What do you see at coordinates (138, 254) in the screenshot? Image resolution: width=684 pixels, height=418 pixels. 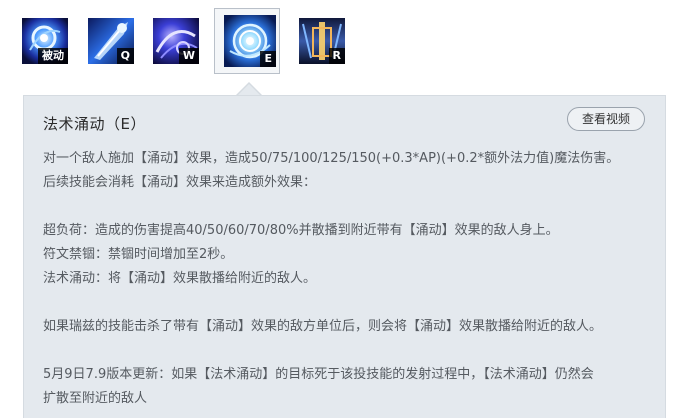 I see `description-line: 符文禁锢：禁锢时间增加至2秒。` at bounding box center [138, 254].